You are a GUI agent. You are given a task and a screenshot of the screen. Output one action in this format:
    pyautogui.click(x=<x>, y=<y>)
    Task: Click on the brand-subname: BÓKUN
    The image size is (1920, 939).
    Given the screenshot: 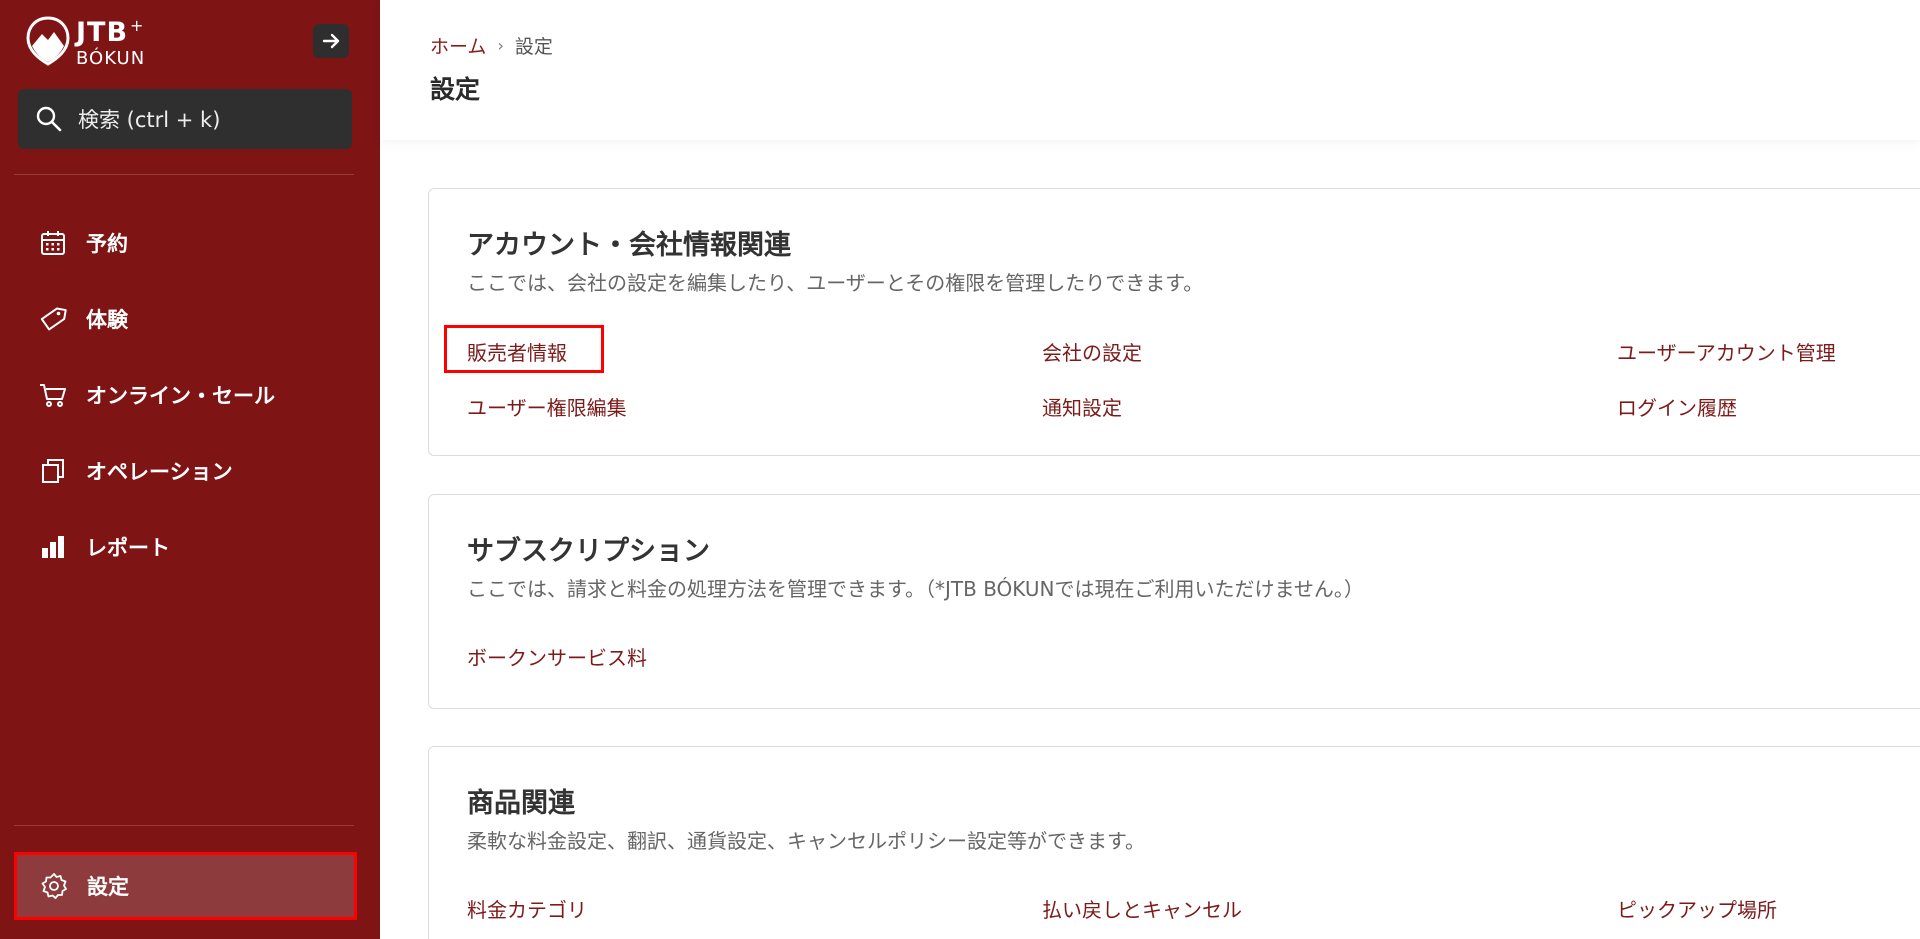 What is the action you would take?
    pyautogui.click(x=111, y=58)
    